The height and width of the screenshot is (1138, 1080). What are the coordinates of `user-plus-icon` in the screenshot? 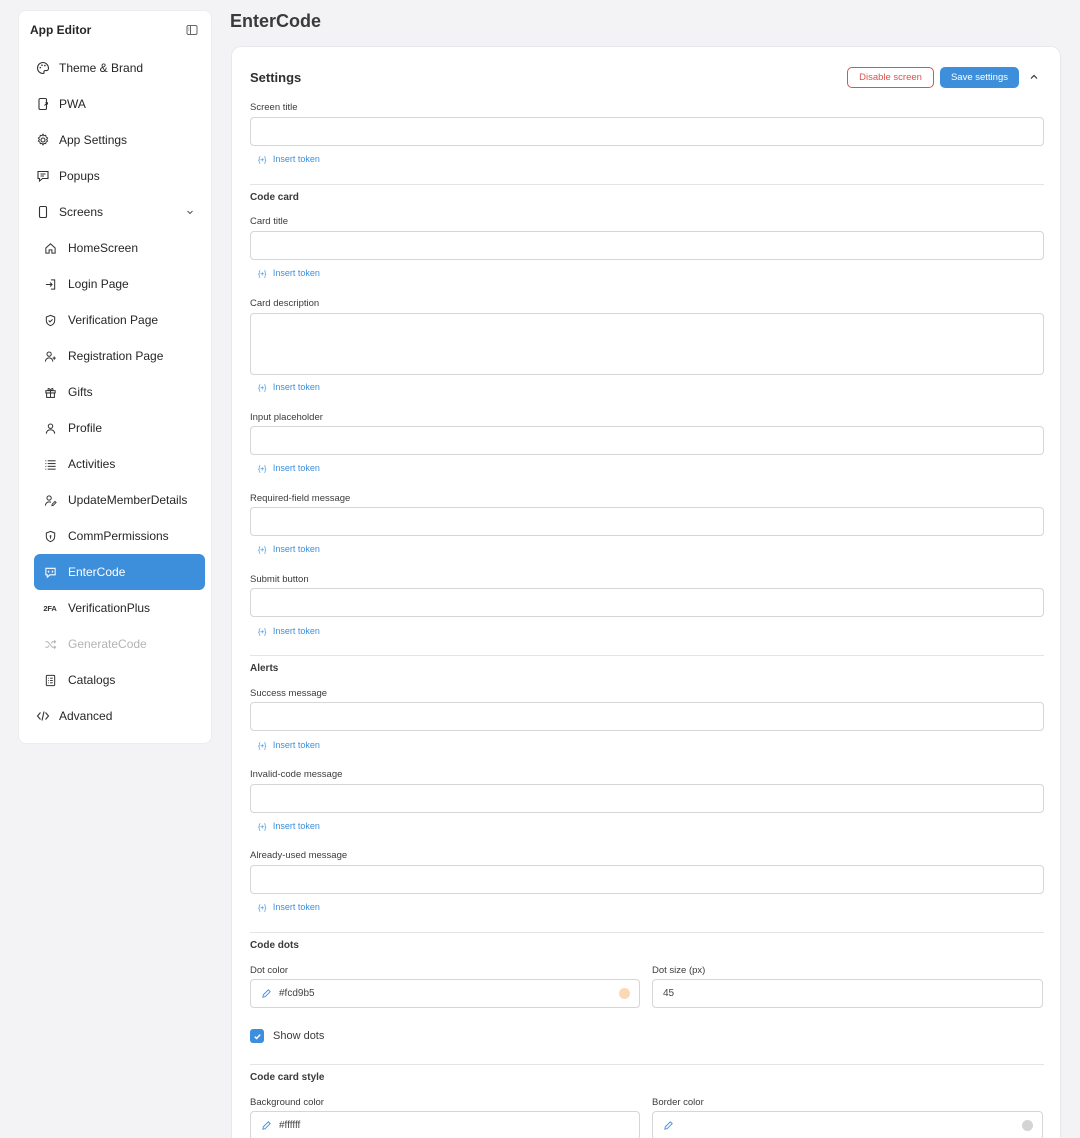 It's located at (50, 356).